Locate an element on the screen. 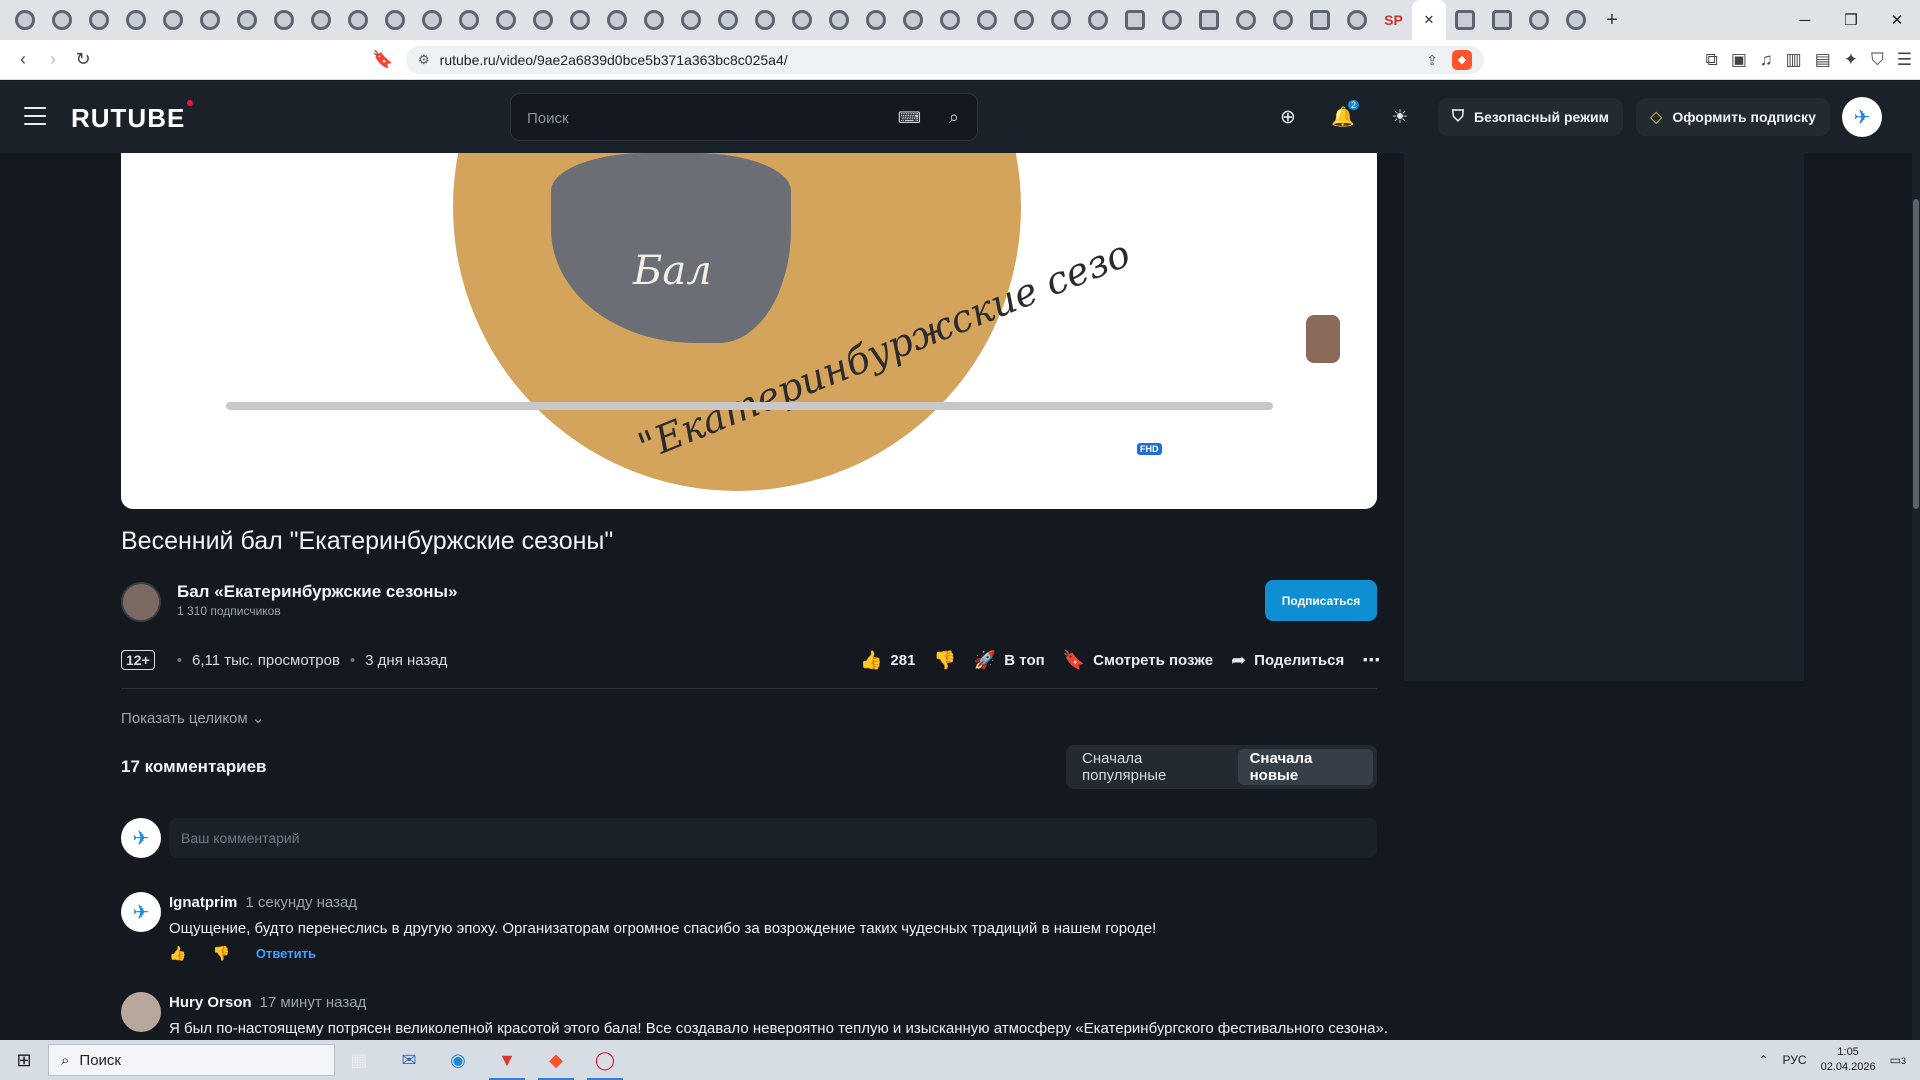 This screenshot has width=1920, height=1080. comment-reply-button: Ответить is located at coordinates (286, 953).